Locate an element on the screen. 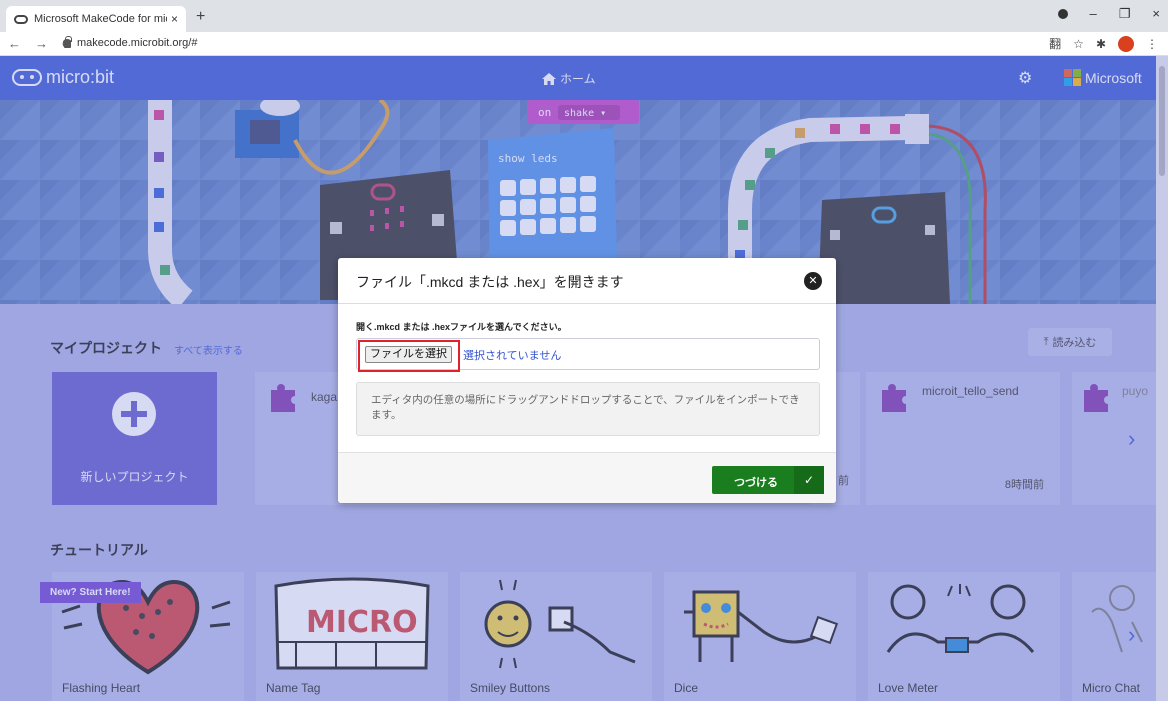 Image resolution: width=1168 pixels, height=701 pixels. dialog-header: ファイル「.mkcd または .hex」を開きます ✕ is located at coordinates (587, 281).